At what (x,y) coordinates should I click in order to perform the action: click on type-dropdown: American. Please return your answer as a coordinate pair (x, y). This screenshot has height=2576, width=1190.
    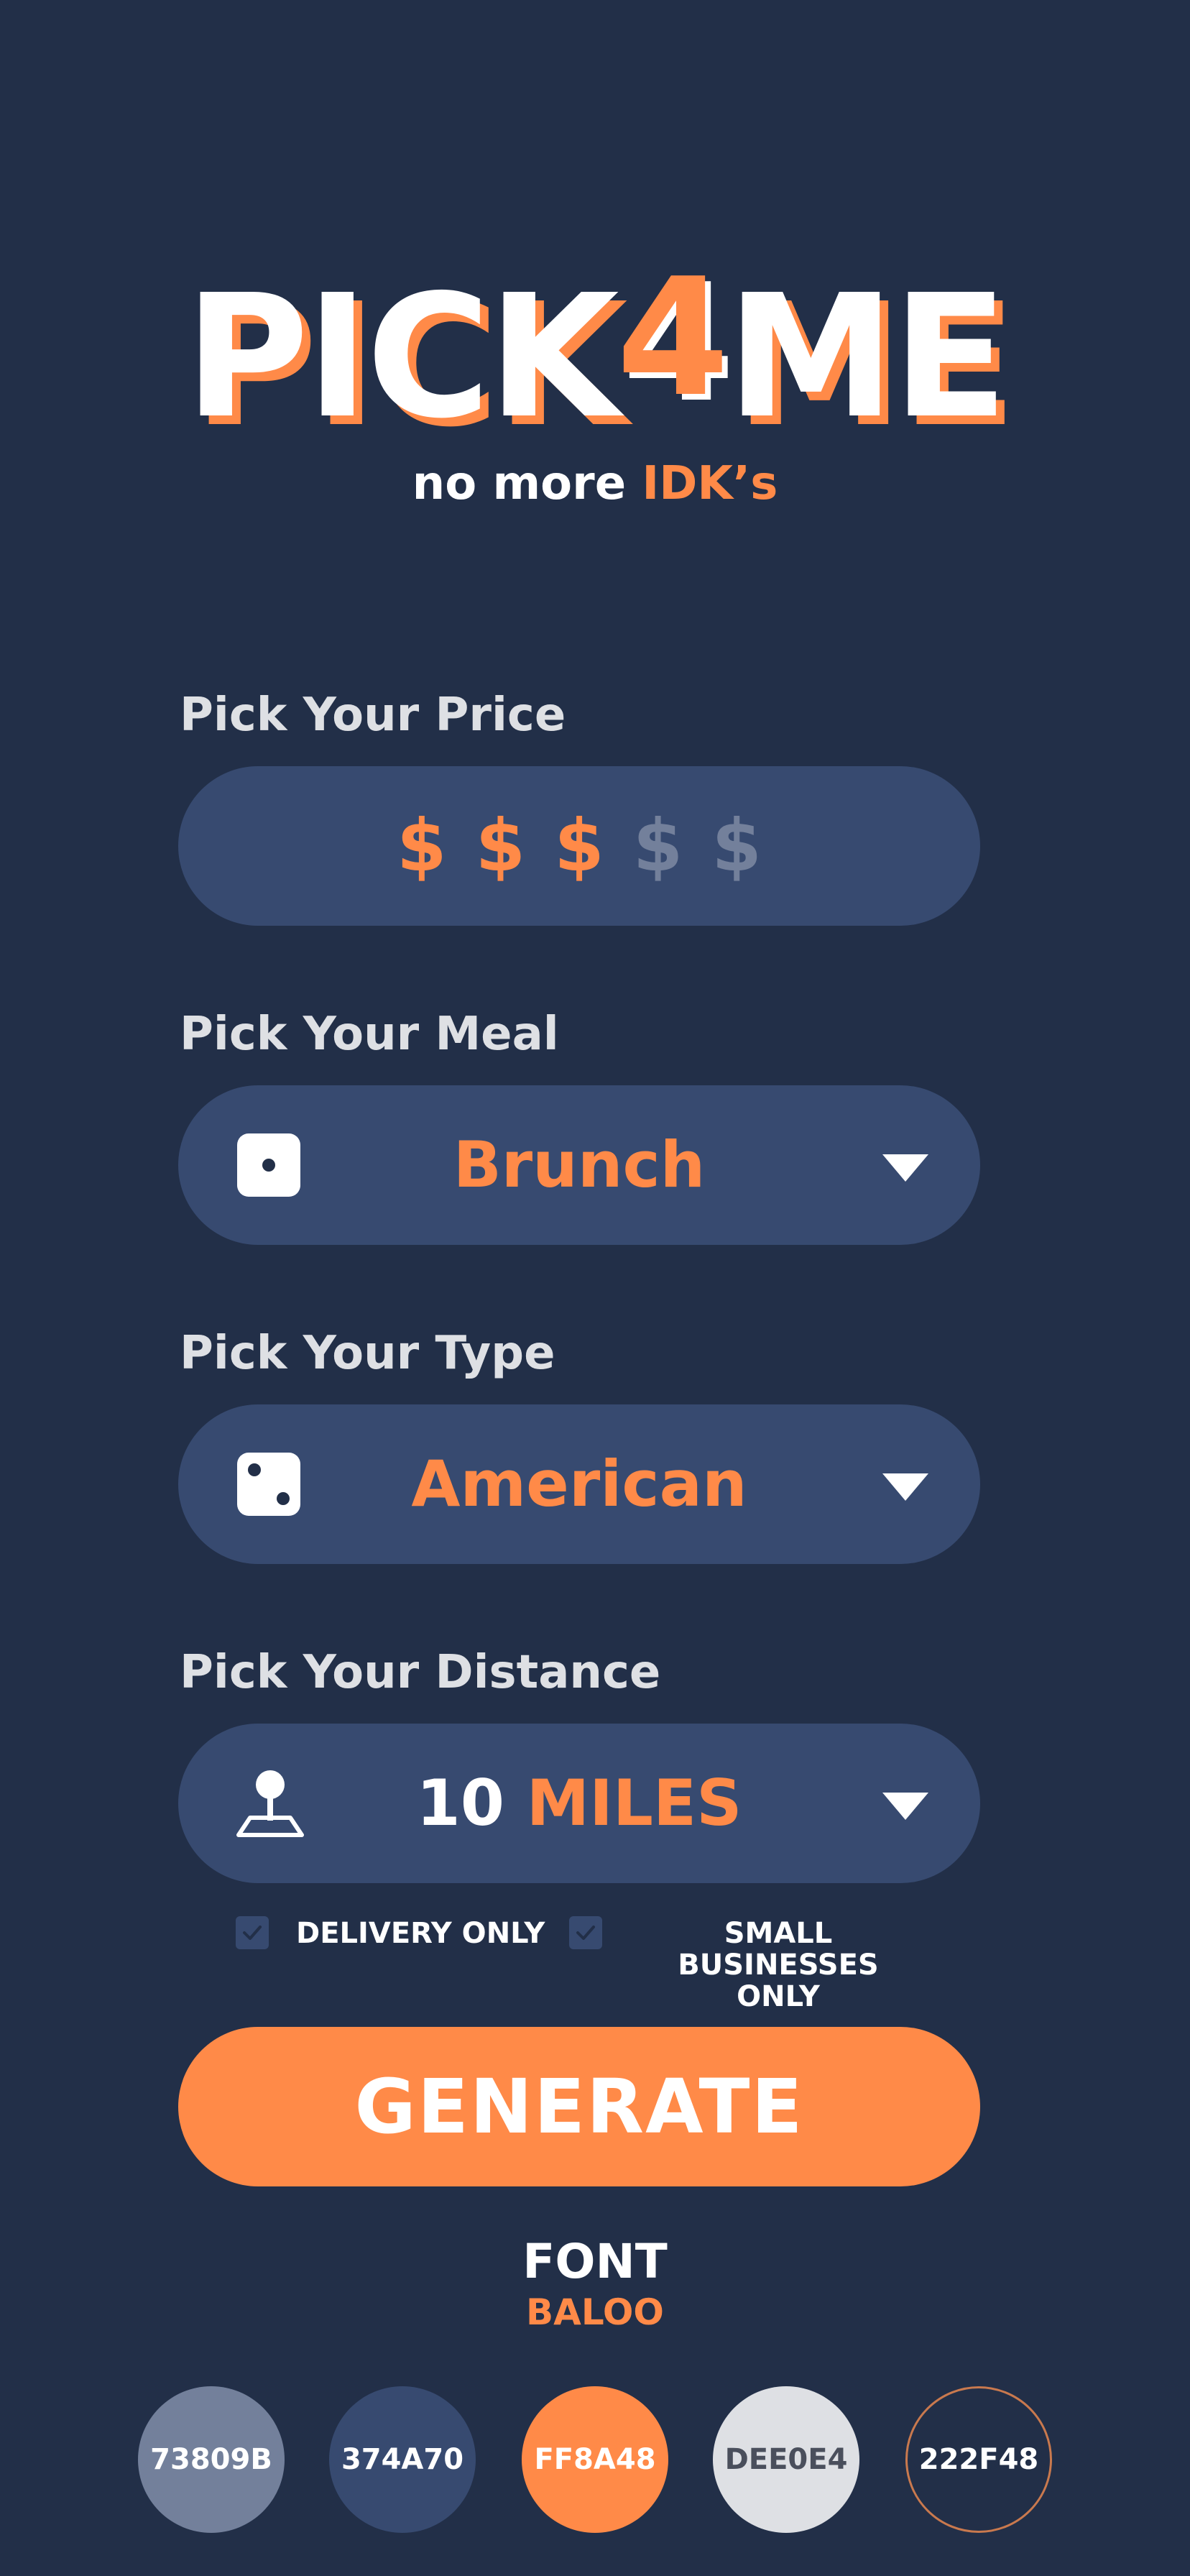
    Looking at the image, I should click on (579, 1484).